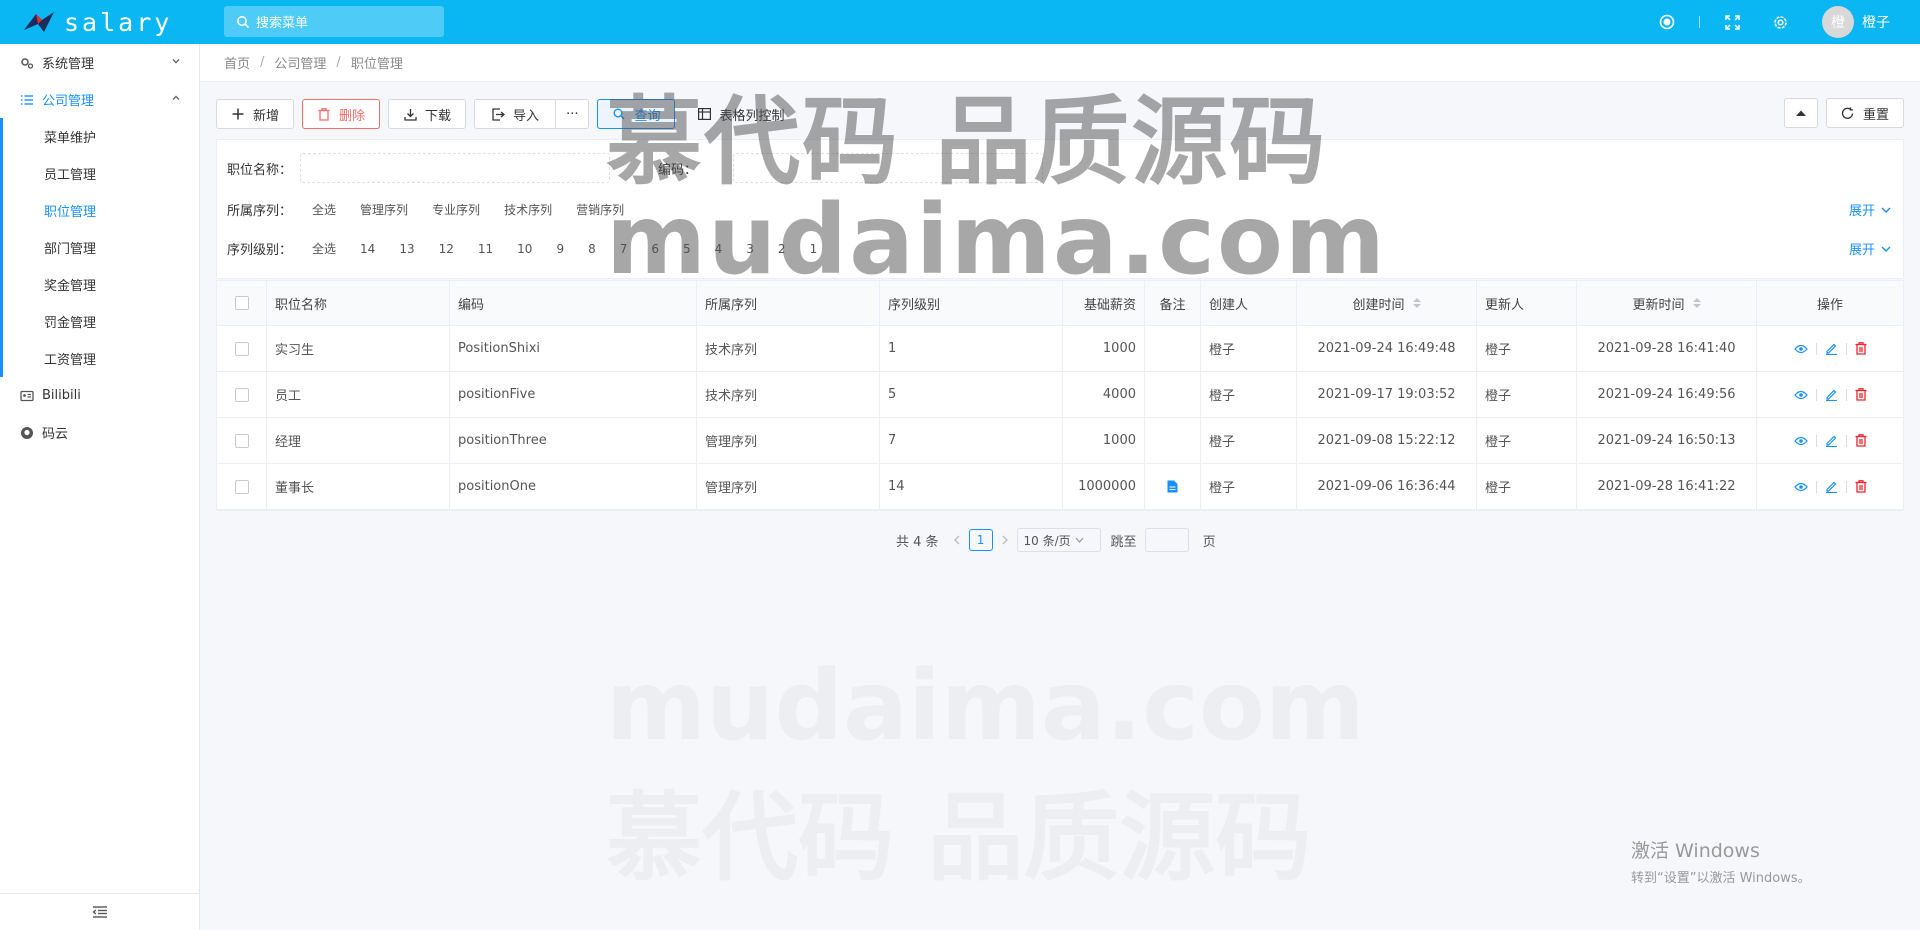 The width and height of the screenshot is (1920, 930). What do you see at coordinates (1058, 540) in the screenshot?
I see `page-size-select: 10 条/页` at bounding box center [1058, 540].